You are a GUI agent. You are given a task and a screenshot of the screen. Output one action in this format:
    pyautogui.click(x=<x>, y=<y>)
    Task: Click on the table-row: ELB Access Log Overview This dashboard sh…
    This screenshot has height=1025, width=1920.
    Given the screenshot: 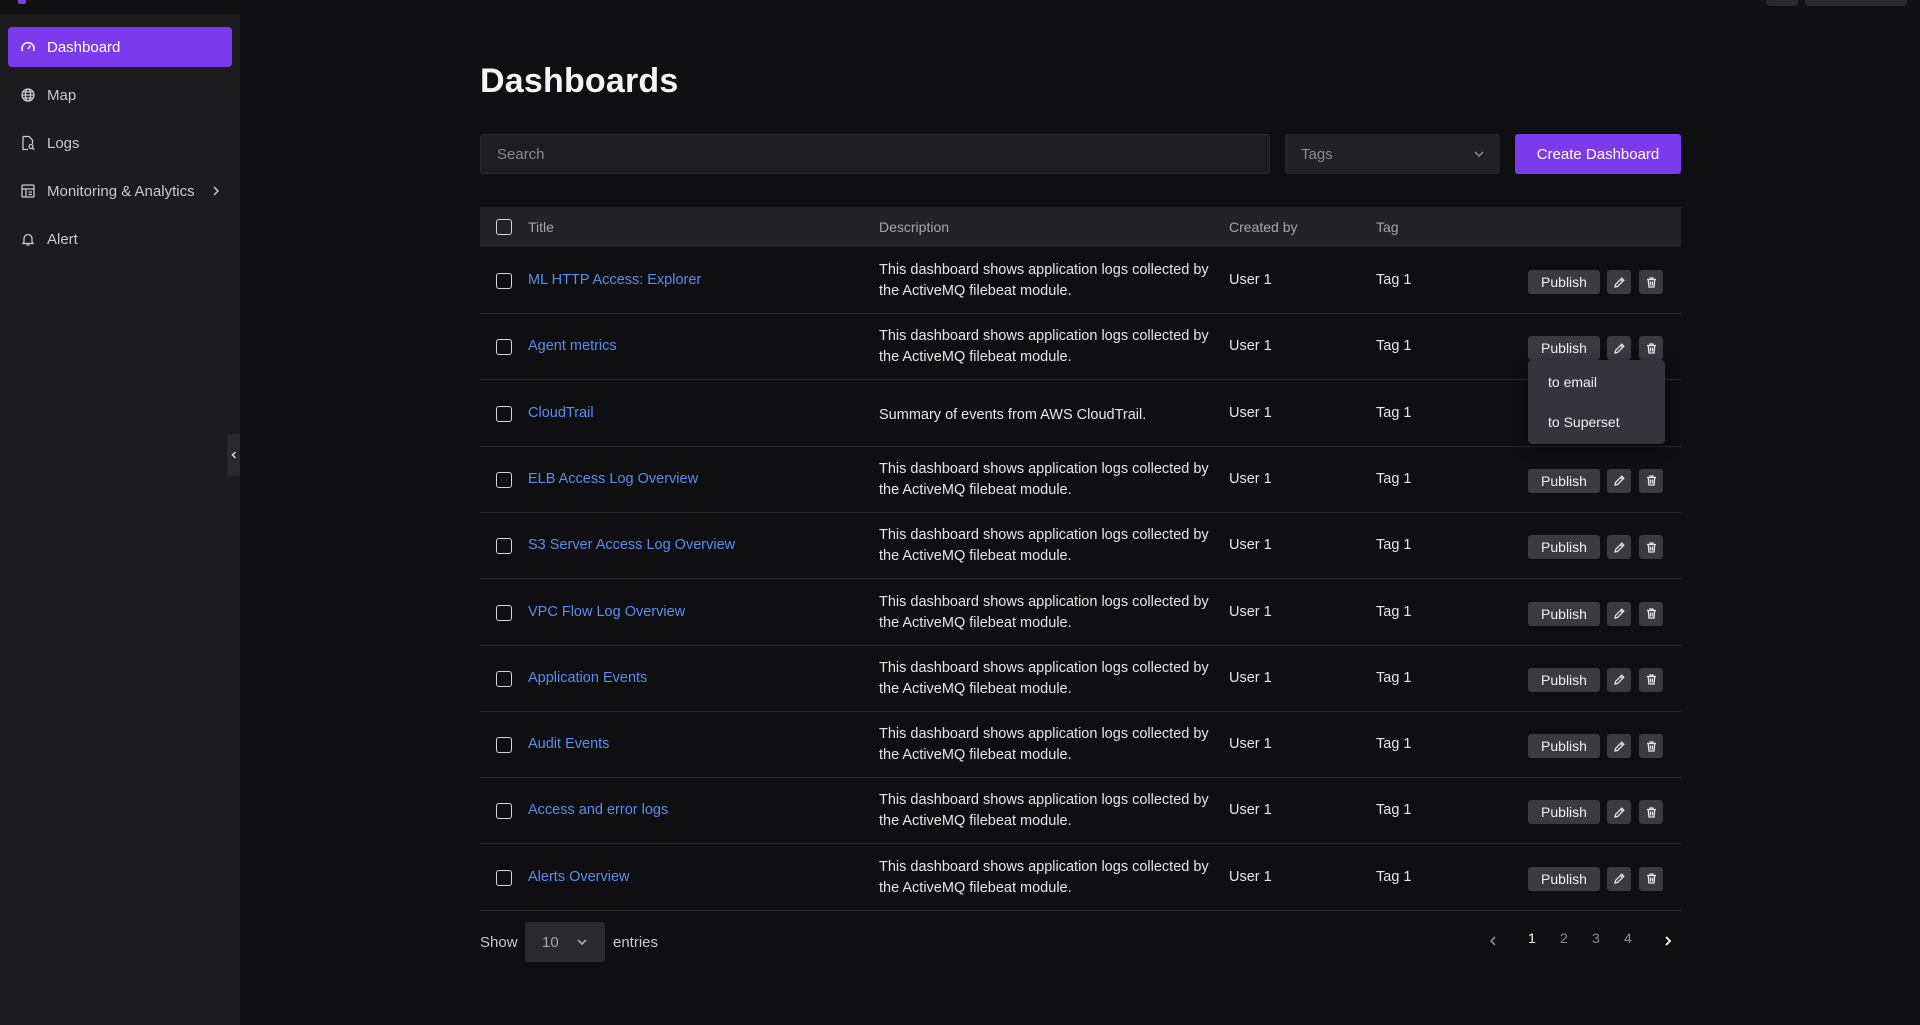 What is the action you would take?
    pyautogui.click(x=1080, y=480)
    